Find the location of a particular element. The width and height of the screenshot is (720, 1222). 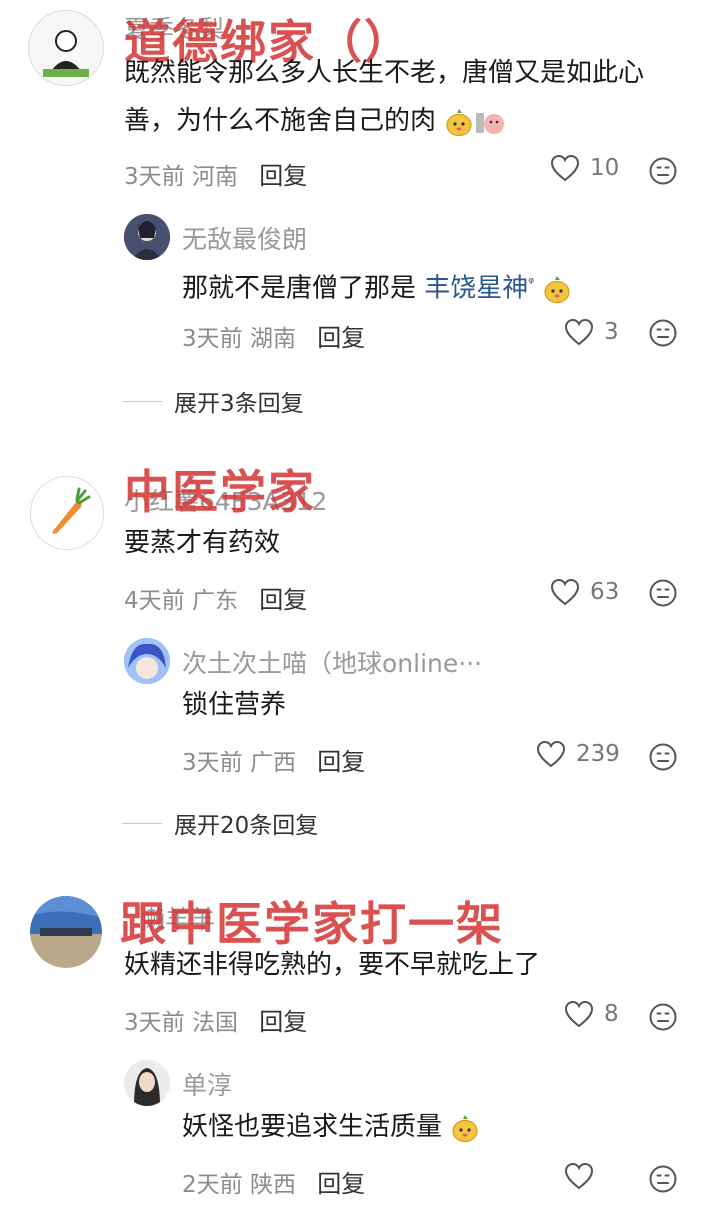

comment-text: 要蒸才有药效 is located at coordinates (202, 543).